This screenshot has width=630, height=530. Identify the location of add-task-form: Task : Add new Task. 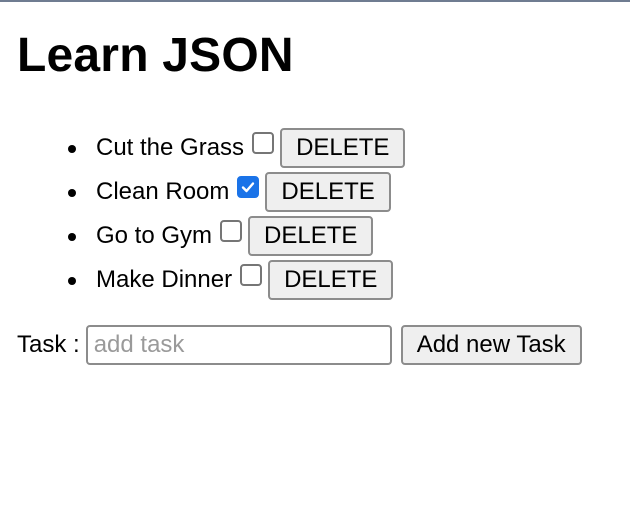
(299, 345).